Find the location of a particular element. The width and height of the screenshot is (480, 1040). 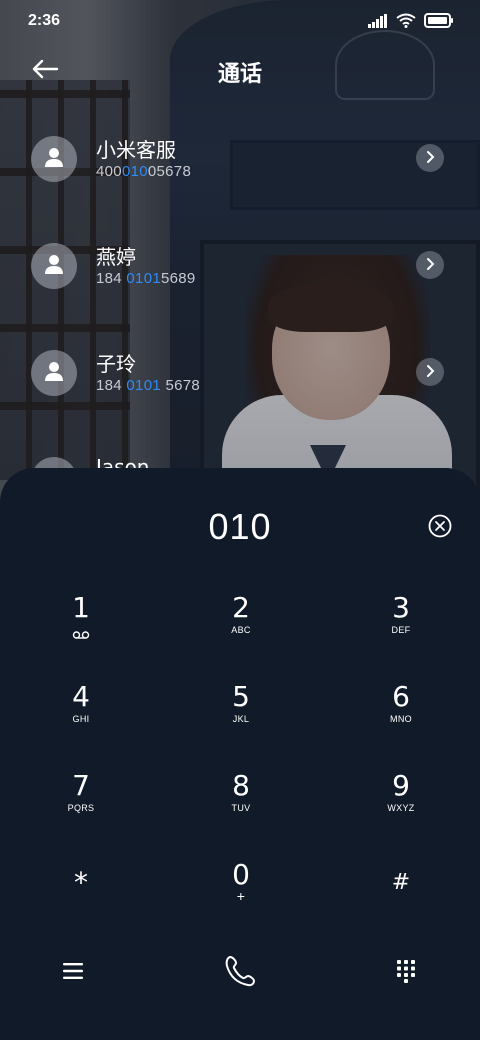

key-7: 7 PQRS is located at coordinates (81, 806).